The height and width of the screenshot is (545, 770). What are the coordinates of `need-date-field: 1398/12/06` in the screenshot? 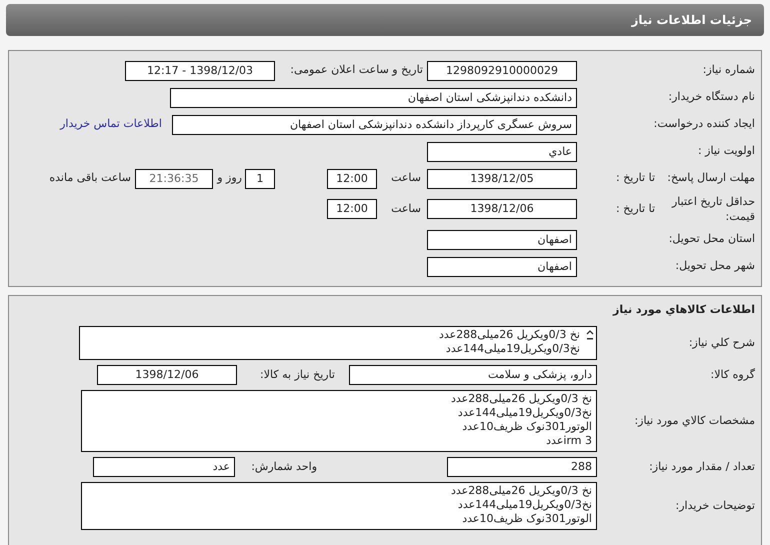 It's located at (167, 375).